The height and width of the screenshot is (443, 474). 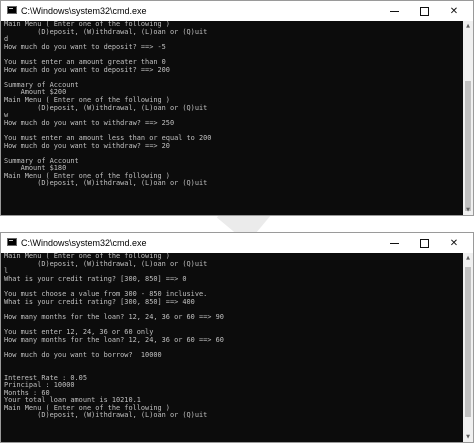 What do you see at coordinates (87, 145) in the screenshot?
I see `console-line: How much do you want to withdraw? ==> 20` at bounding box center [87, 145].